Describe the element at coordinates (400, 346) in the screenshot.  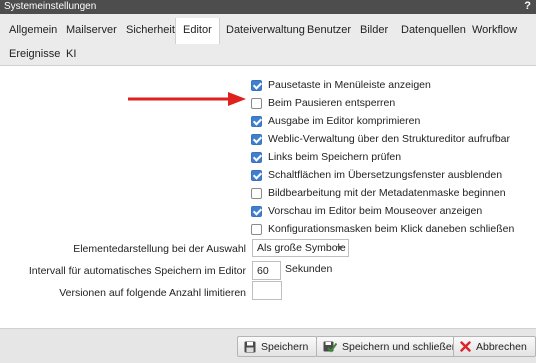
I see `save-and-close-label: Speichern und schließen` at that location.